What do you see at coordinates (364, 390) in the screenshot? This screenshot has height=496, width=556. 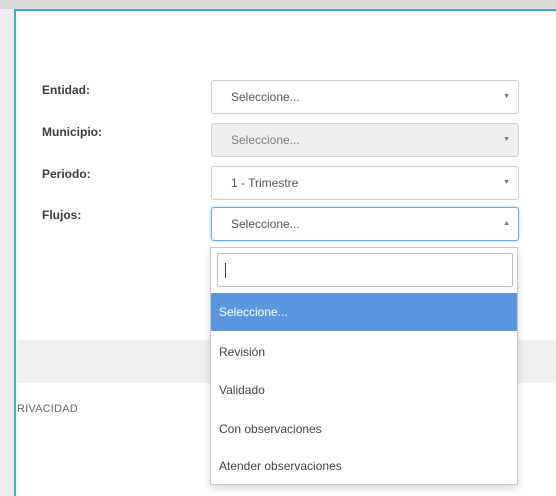 I see `dropdown-option-validado: Validado` at bounding box center [364, 390].